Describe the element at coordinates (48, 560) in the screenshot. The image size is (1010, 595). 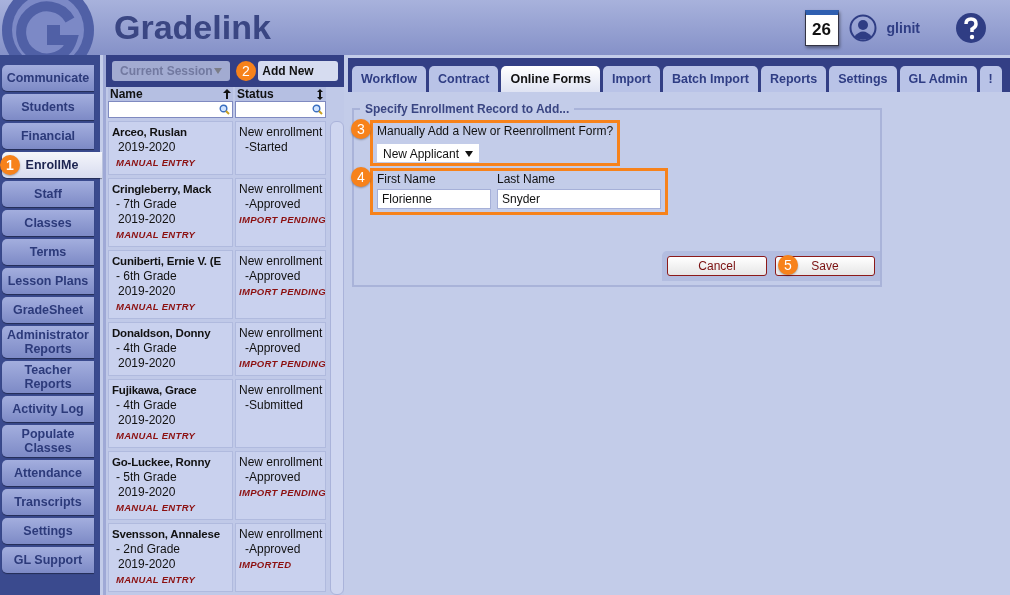
I see `nav-button: GL Support` at that location.